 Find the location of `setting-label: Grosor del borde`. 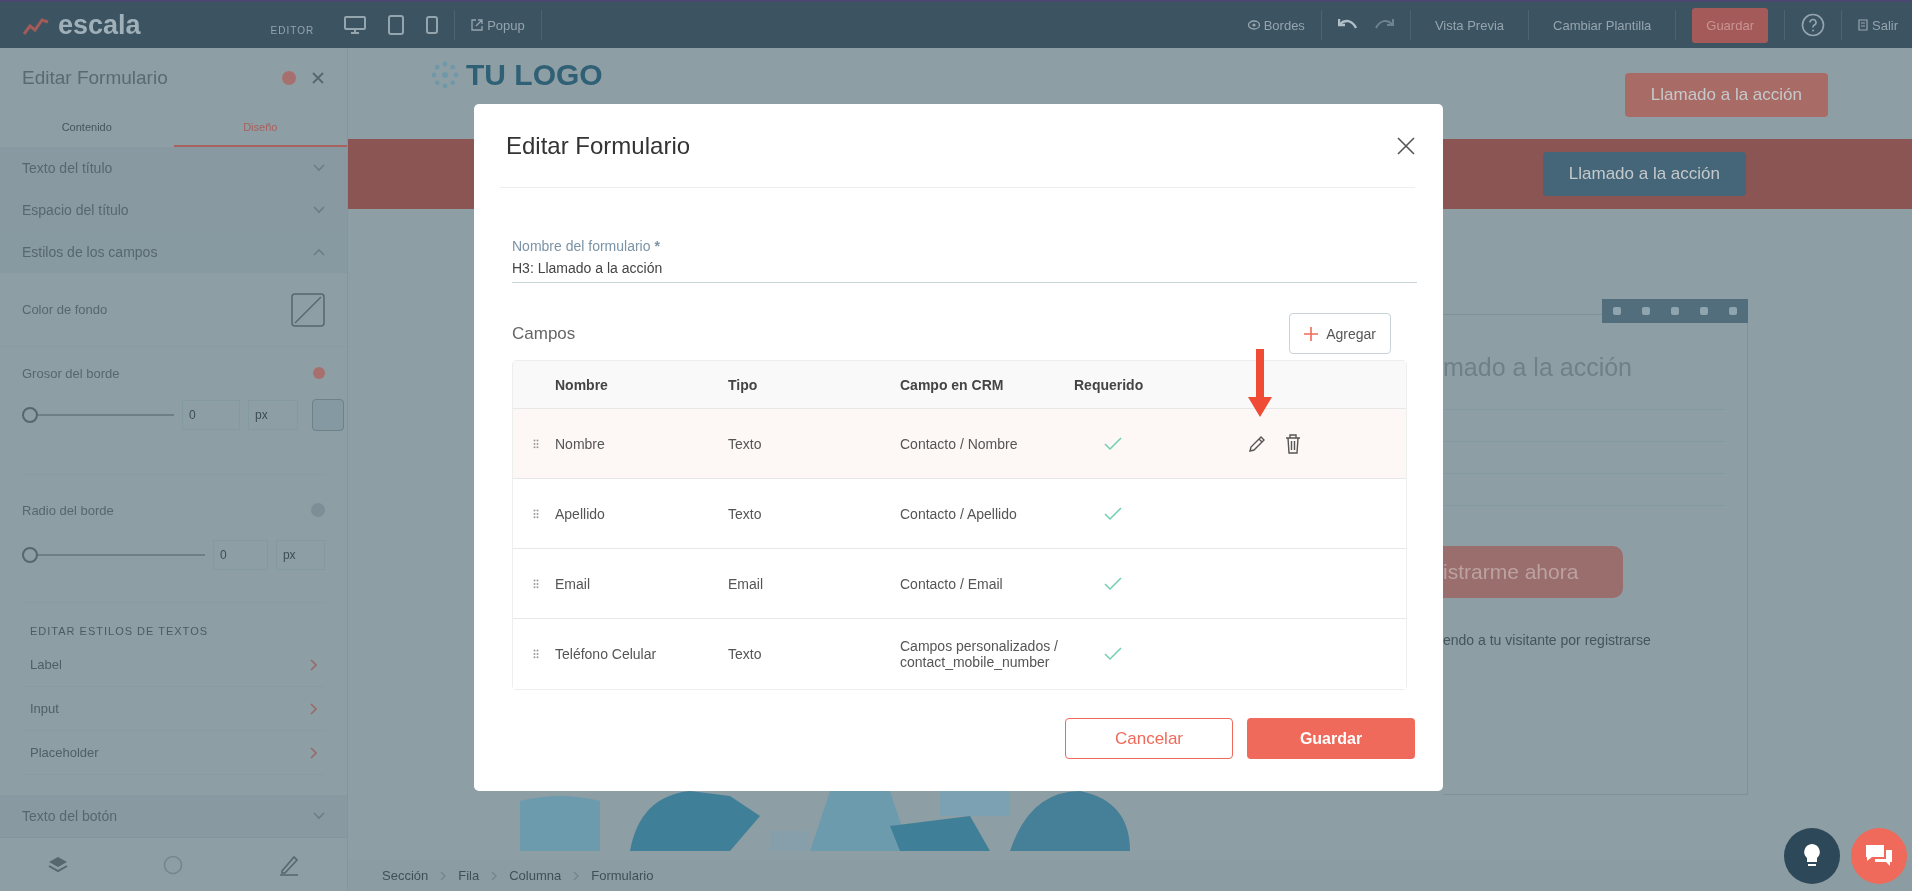

setting-label: Grosor del borde is located at coordinates (71, 373).